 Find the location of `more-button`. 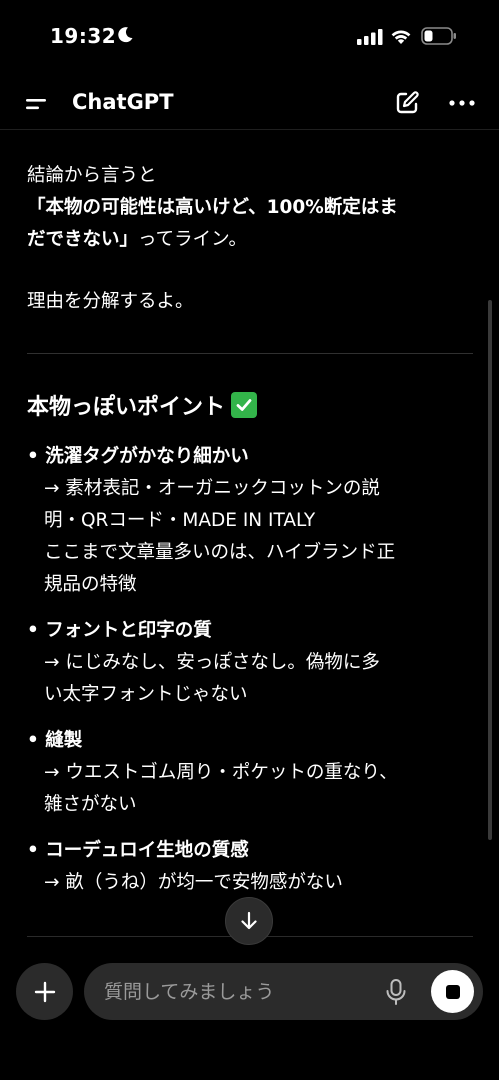

more-button is located at coordinates (462, 103).